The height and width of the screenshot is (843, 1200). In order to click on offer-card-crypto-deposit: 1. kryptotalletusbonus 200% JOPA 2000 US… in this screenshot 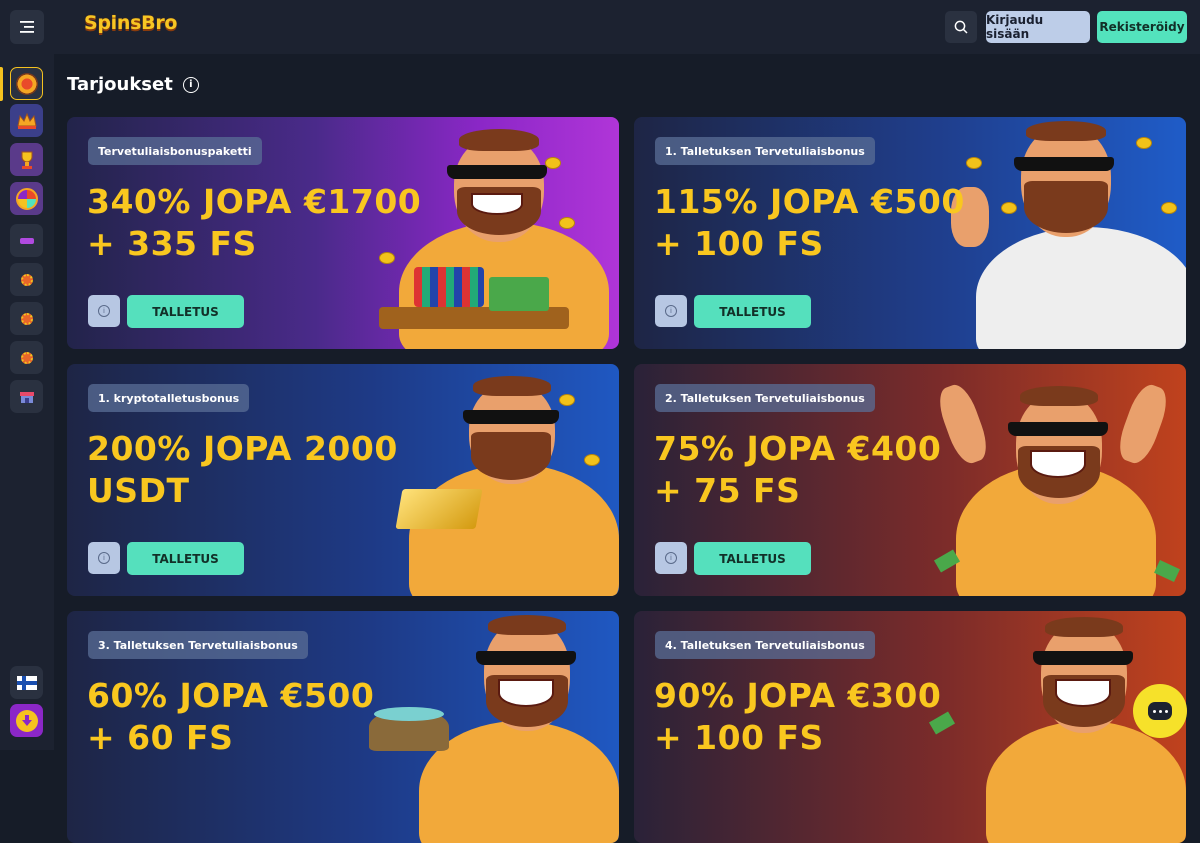, I will do `click(343, 480)`.